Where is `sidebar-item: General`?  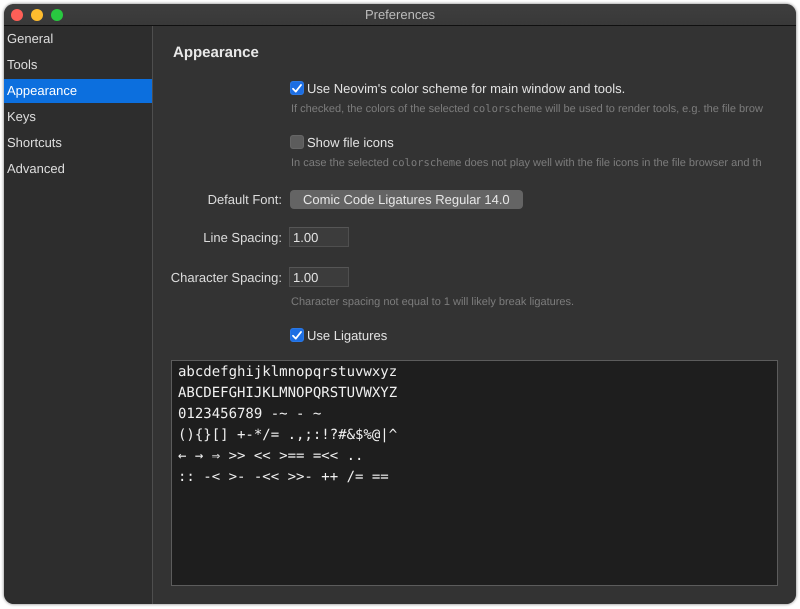
sidebar-item: General is located at coordinates (78, 39).